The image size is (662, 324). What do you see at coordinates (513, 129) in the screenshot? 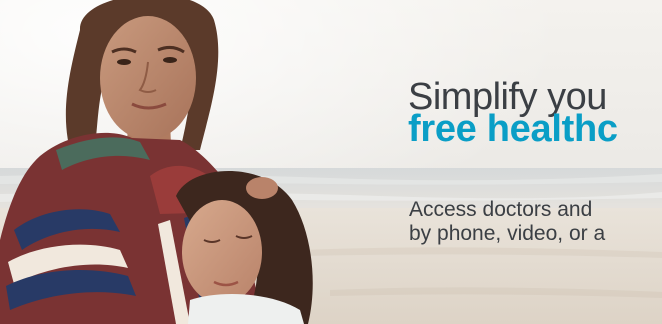
I see `headline-line-2-accent: free healthc` at bounding box center [513, 129].